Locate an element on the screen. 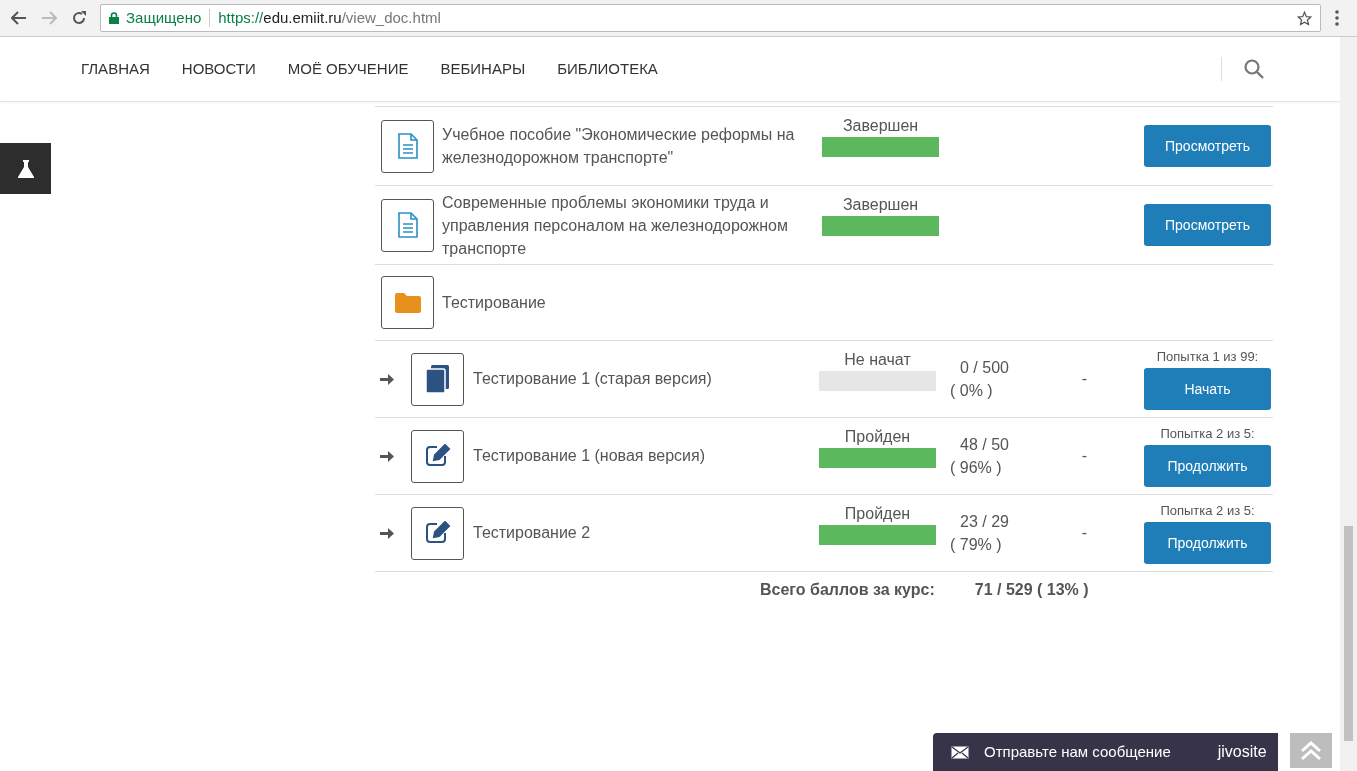 This screenshot has width=1357, height=771. chat-label: Отправьте нам сообщение is located at coordinates (1077, 751).